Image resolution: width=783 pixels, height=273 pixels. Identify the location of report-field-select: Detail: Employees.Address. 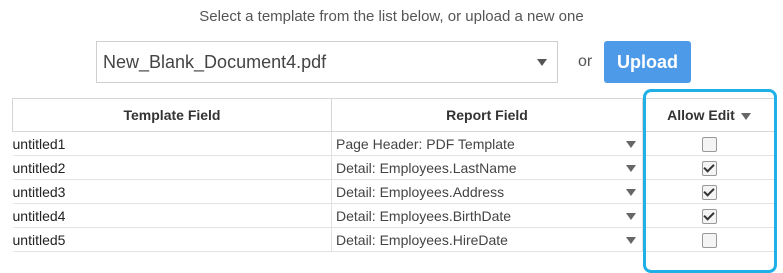
(487, 191).